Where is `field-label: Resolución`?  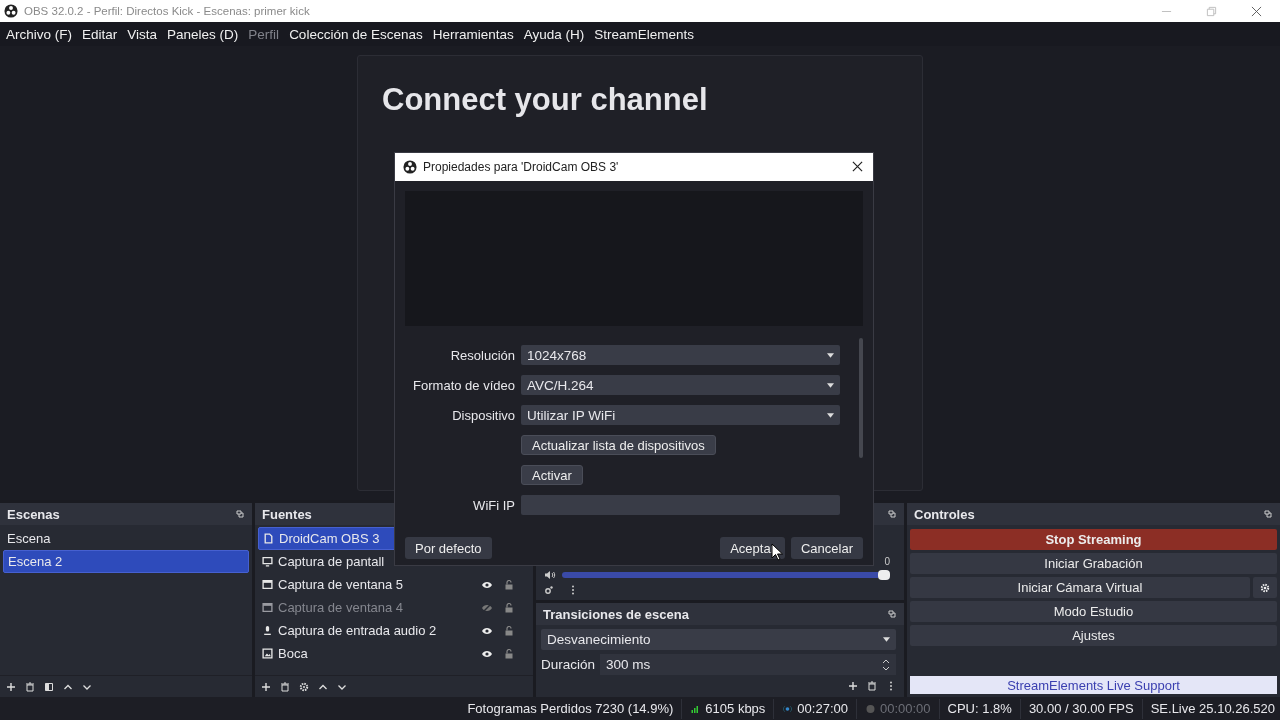
field-label: Resolución is located at coordinates (482, 355).